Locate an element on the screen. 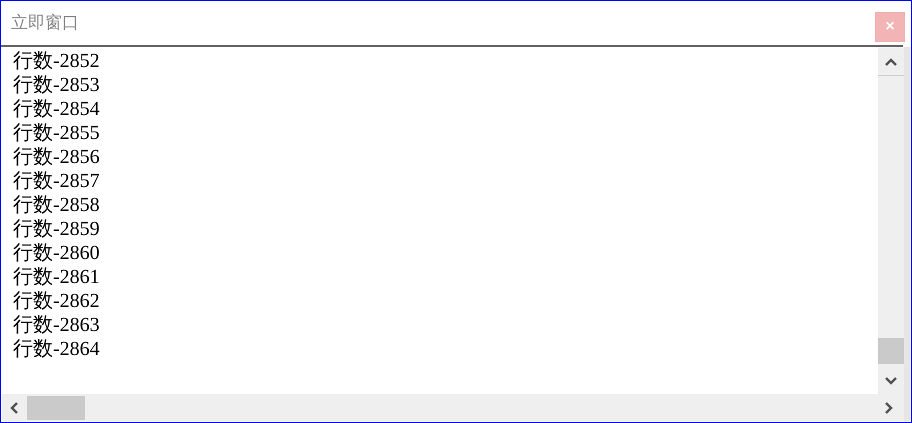  output-line: 行数-2852 is located at coordinates (57, 61).